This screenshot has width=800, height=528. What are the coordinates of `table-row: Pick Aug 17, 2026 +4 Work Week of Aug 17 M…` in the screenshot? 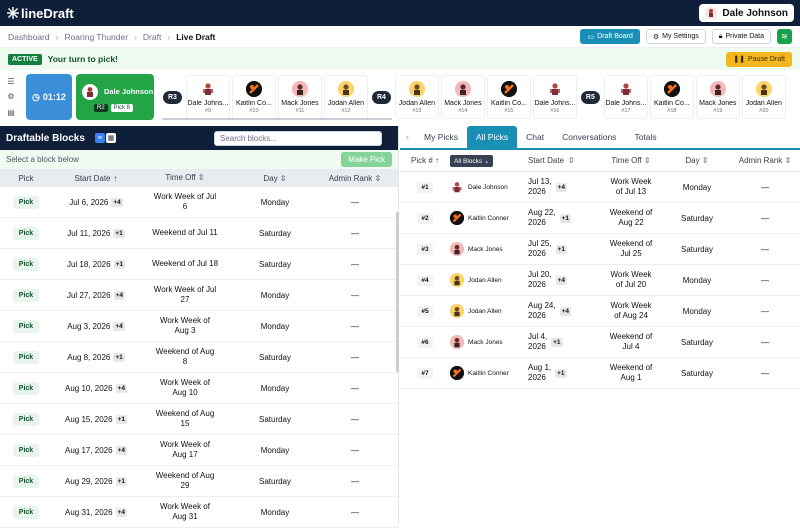 It's located at (199, 450).